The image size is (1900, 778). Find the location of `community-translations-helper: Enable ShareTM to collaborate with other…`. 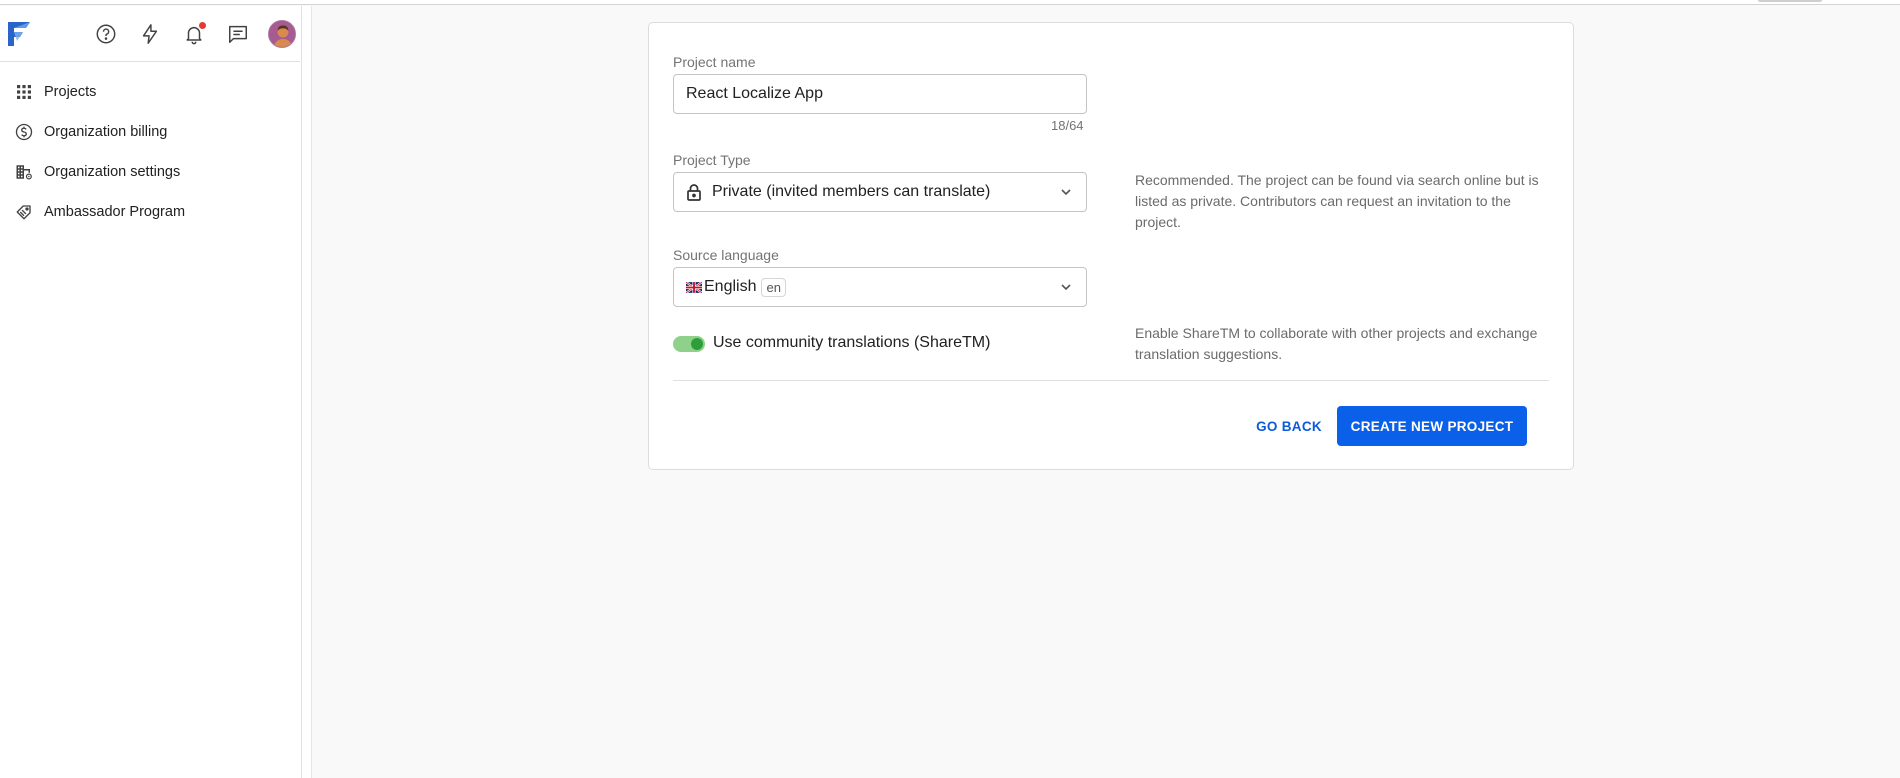

community-translations-helper: Enable ShareTM to collaborate with other… is located at coordinates (1336, 343).